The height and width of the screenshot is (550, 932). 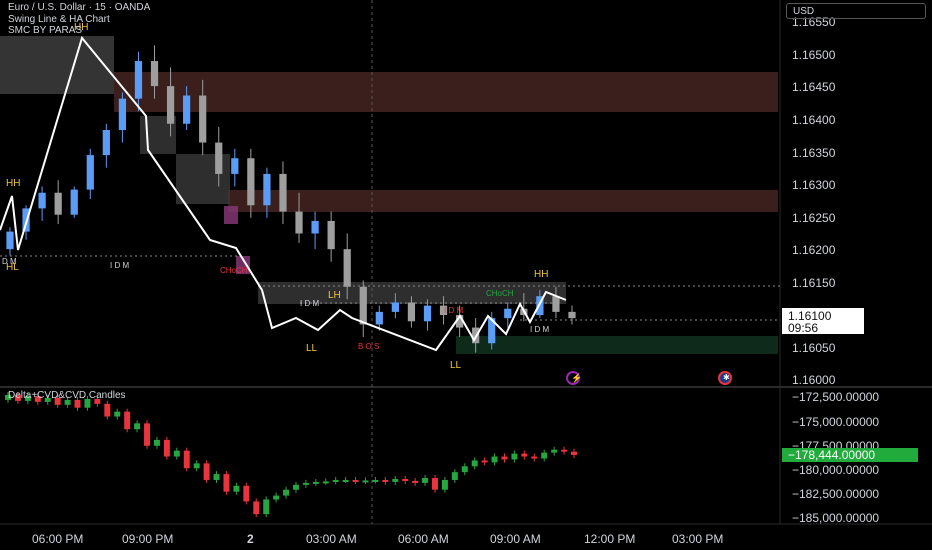 What do you see at coordinates (814, 153) in the screenshot?
I see `price-axis-label: 1.16350` at bounding box center [814, 153].